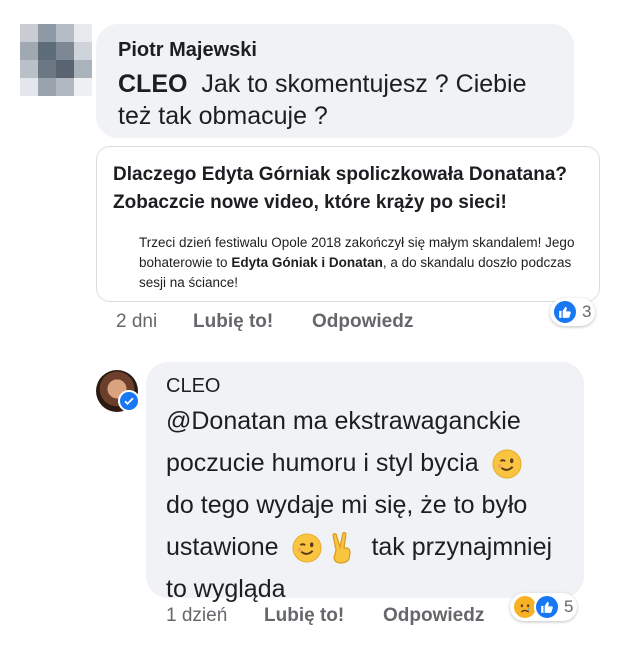 The image size is (620, 649). I want to click on comment-author: Piotr Majewski, so click(187, 50).